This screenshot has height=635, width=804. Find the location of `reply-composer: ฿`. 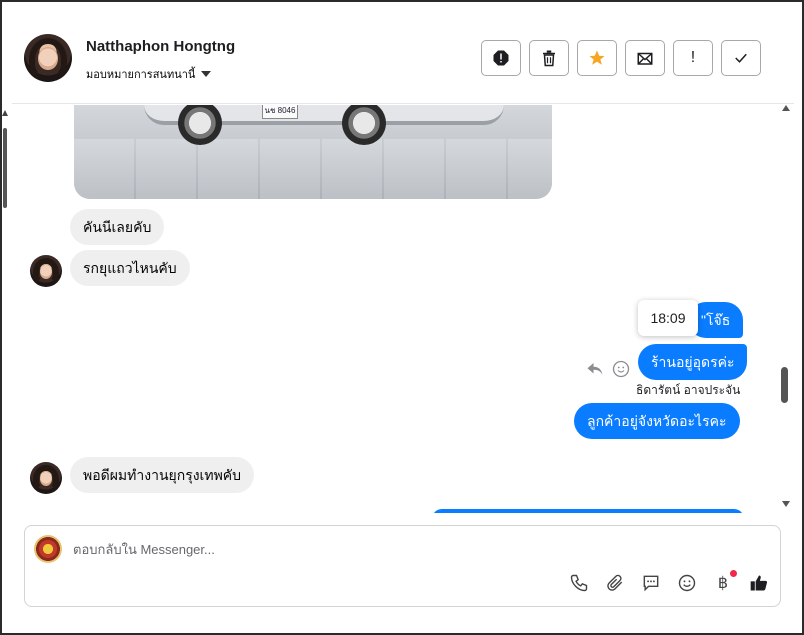

reply-composer: ฿ is located at coordinates (402, 566).